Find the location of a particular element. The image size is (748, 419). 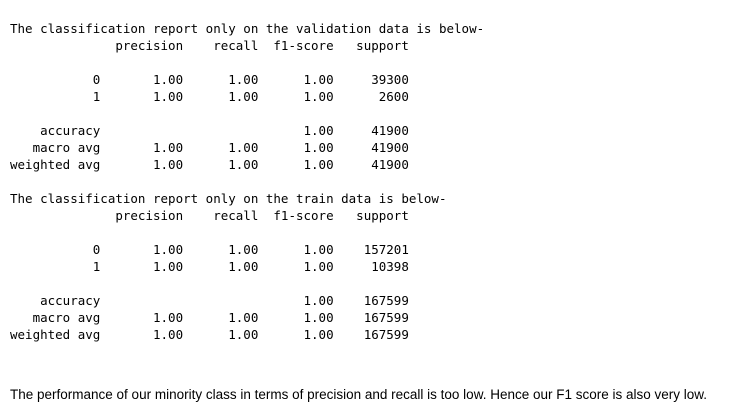

train-report-row: 0 1.00 1.00 1.00 157201 is located at coordinates (209, 249).